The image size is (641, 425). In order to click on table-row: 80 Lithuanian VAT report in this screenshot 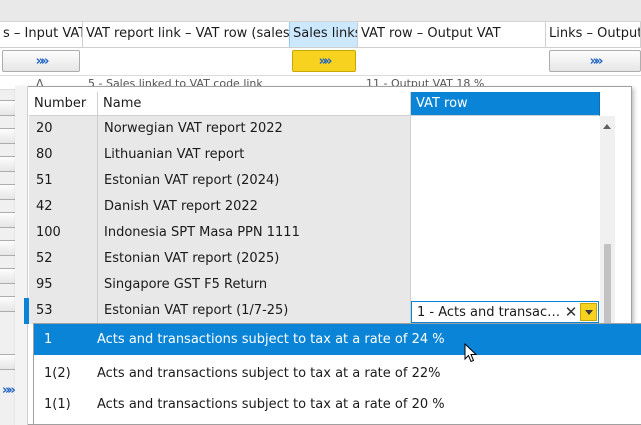, I will do `click(314, 155)`.